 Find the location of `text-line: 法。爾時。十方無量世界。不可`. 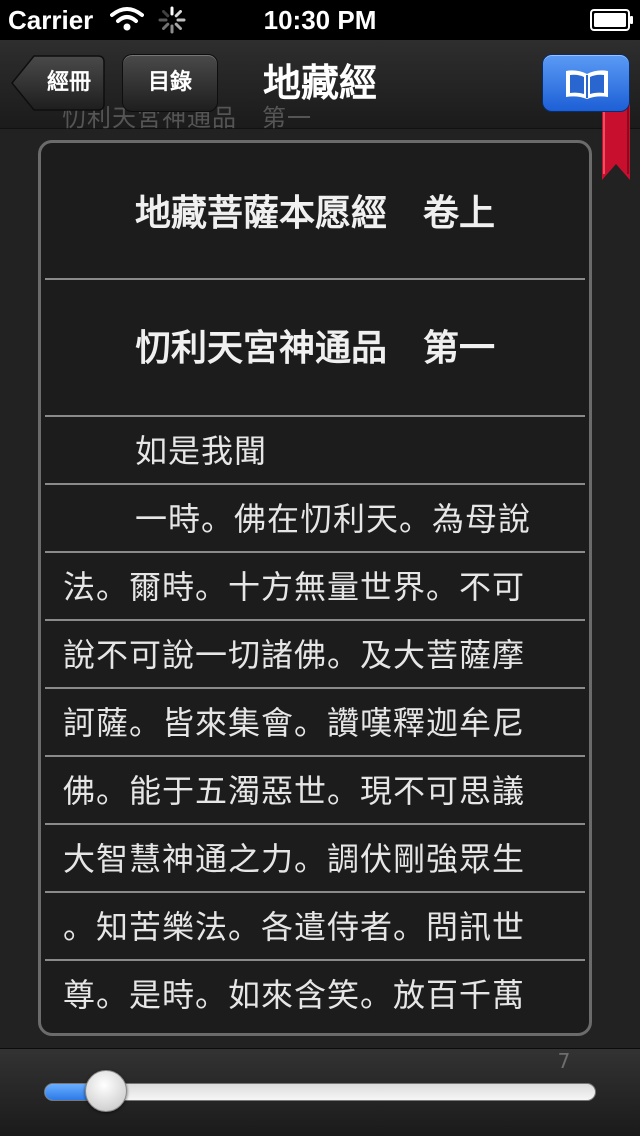

text-line: 法。爾時。十方無量世界。不可 is located at coordinates (315, 587).